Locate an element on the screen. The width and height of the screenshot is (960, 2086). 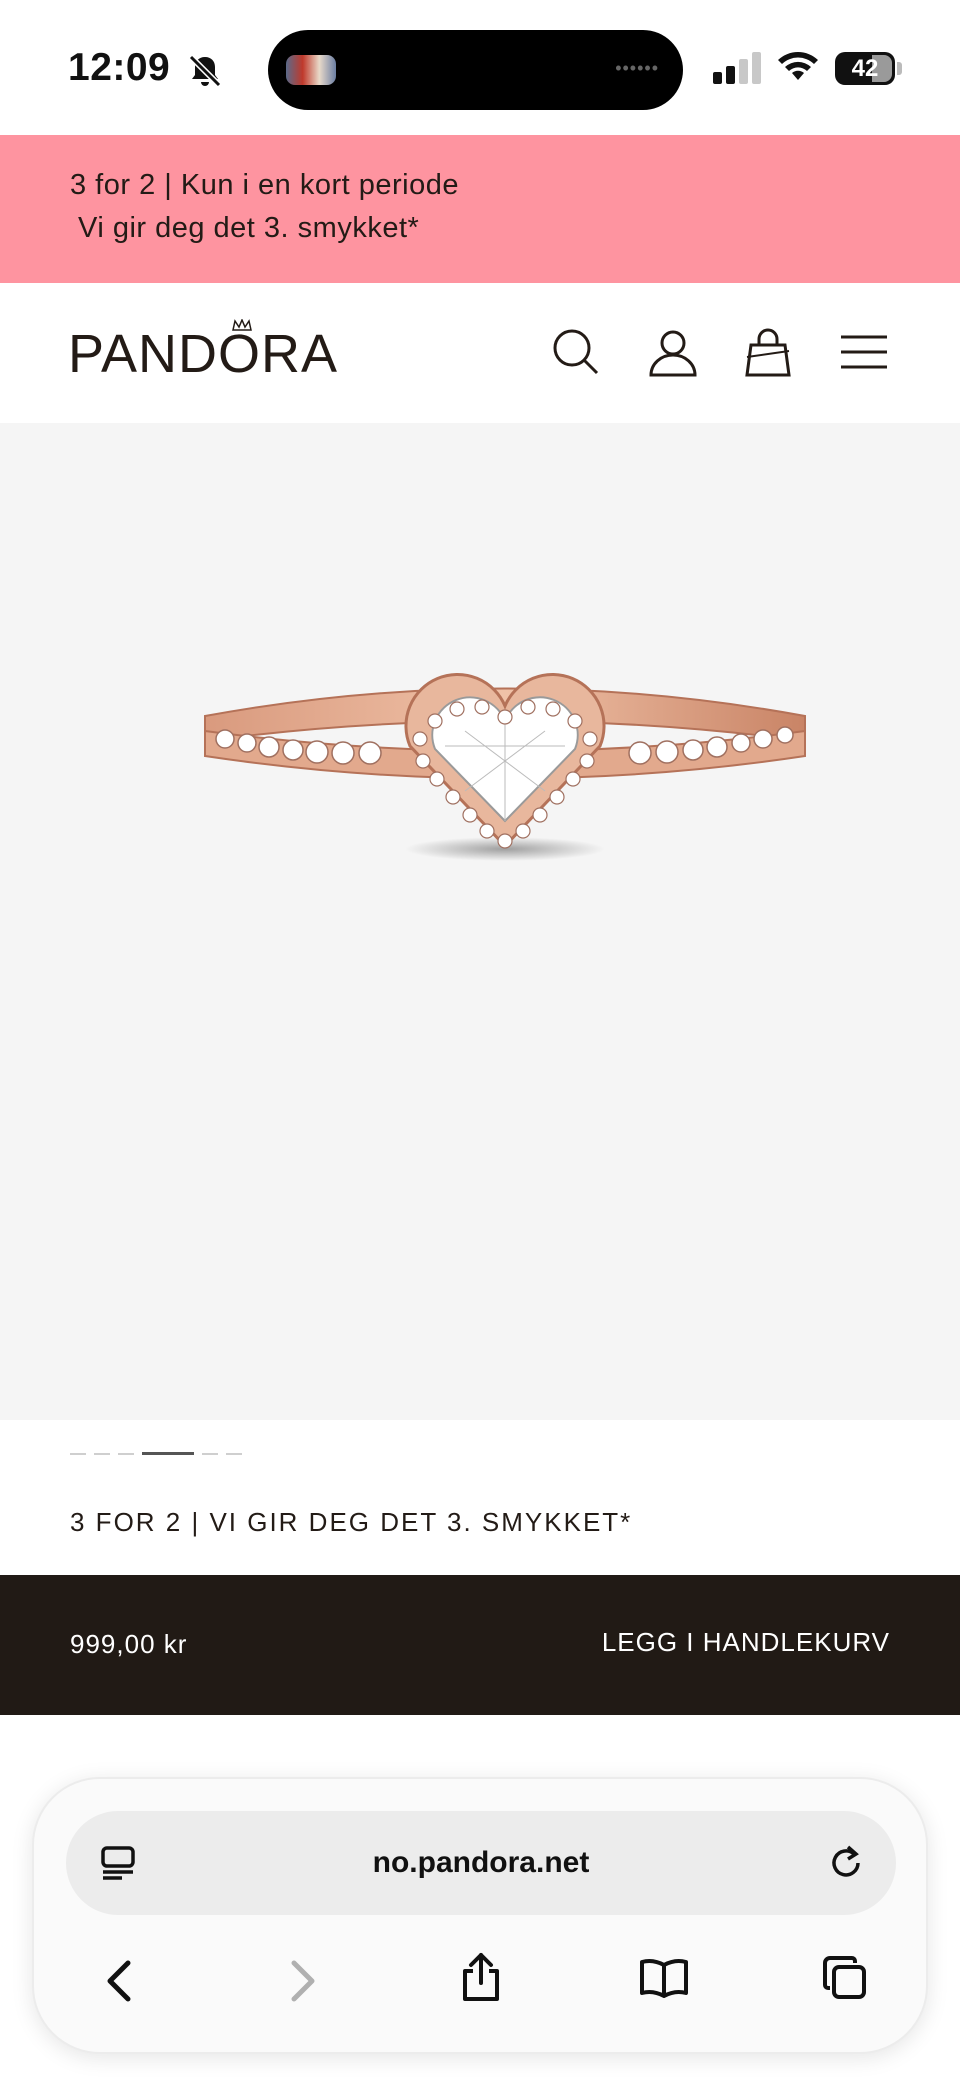
carousel-indicators is located at coordinates (156, 1454).